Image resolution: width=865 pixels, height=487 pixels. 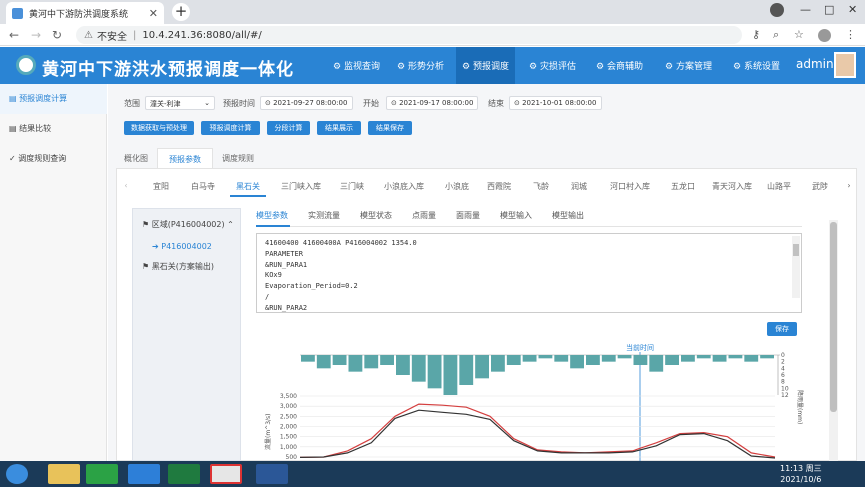 What do you see at coordinates (516, 217) in the screenshot?
I see `param-tab-model-input: 模型输入` at bounding box center [516, 217].